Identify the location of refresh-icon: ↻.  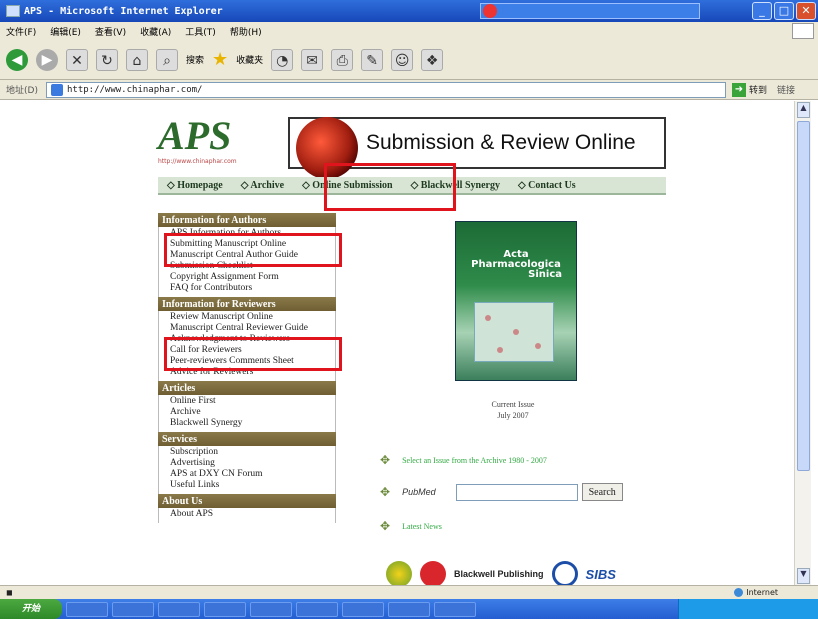
(107, 59).